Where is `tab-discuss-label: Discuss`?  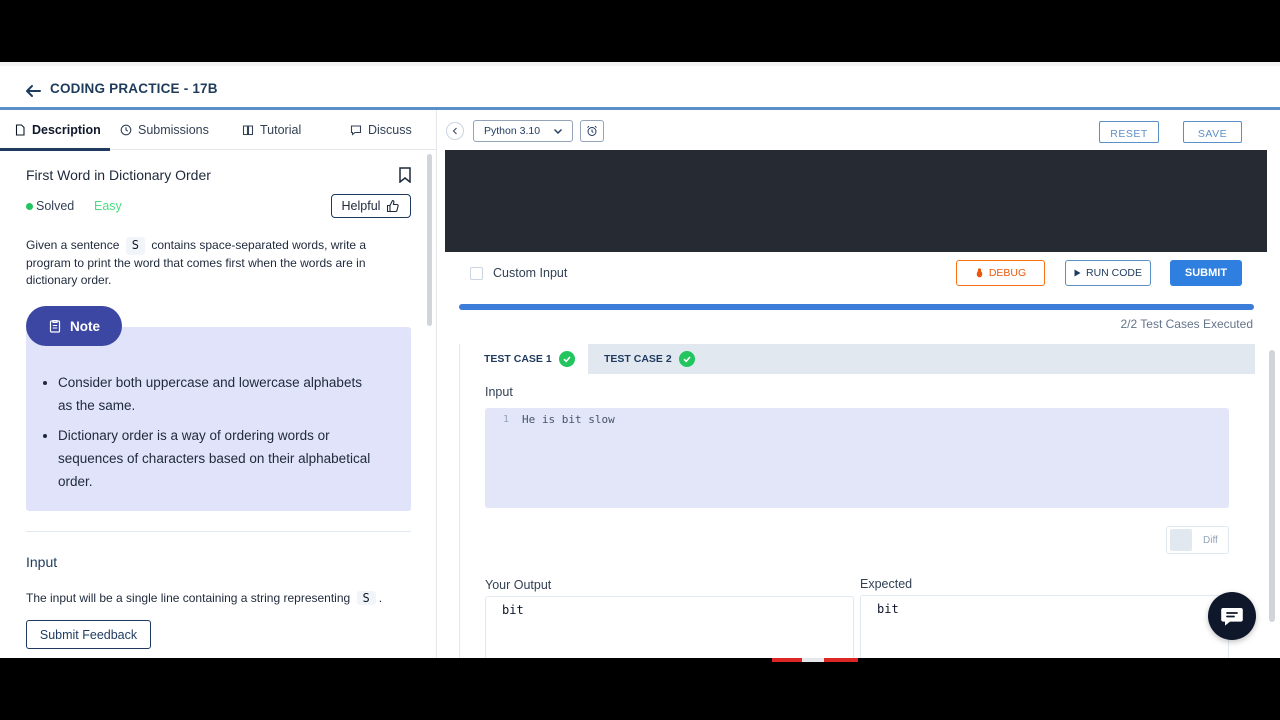
tab-discuss-label: Discuss is located at coordinates (390, 130).